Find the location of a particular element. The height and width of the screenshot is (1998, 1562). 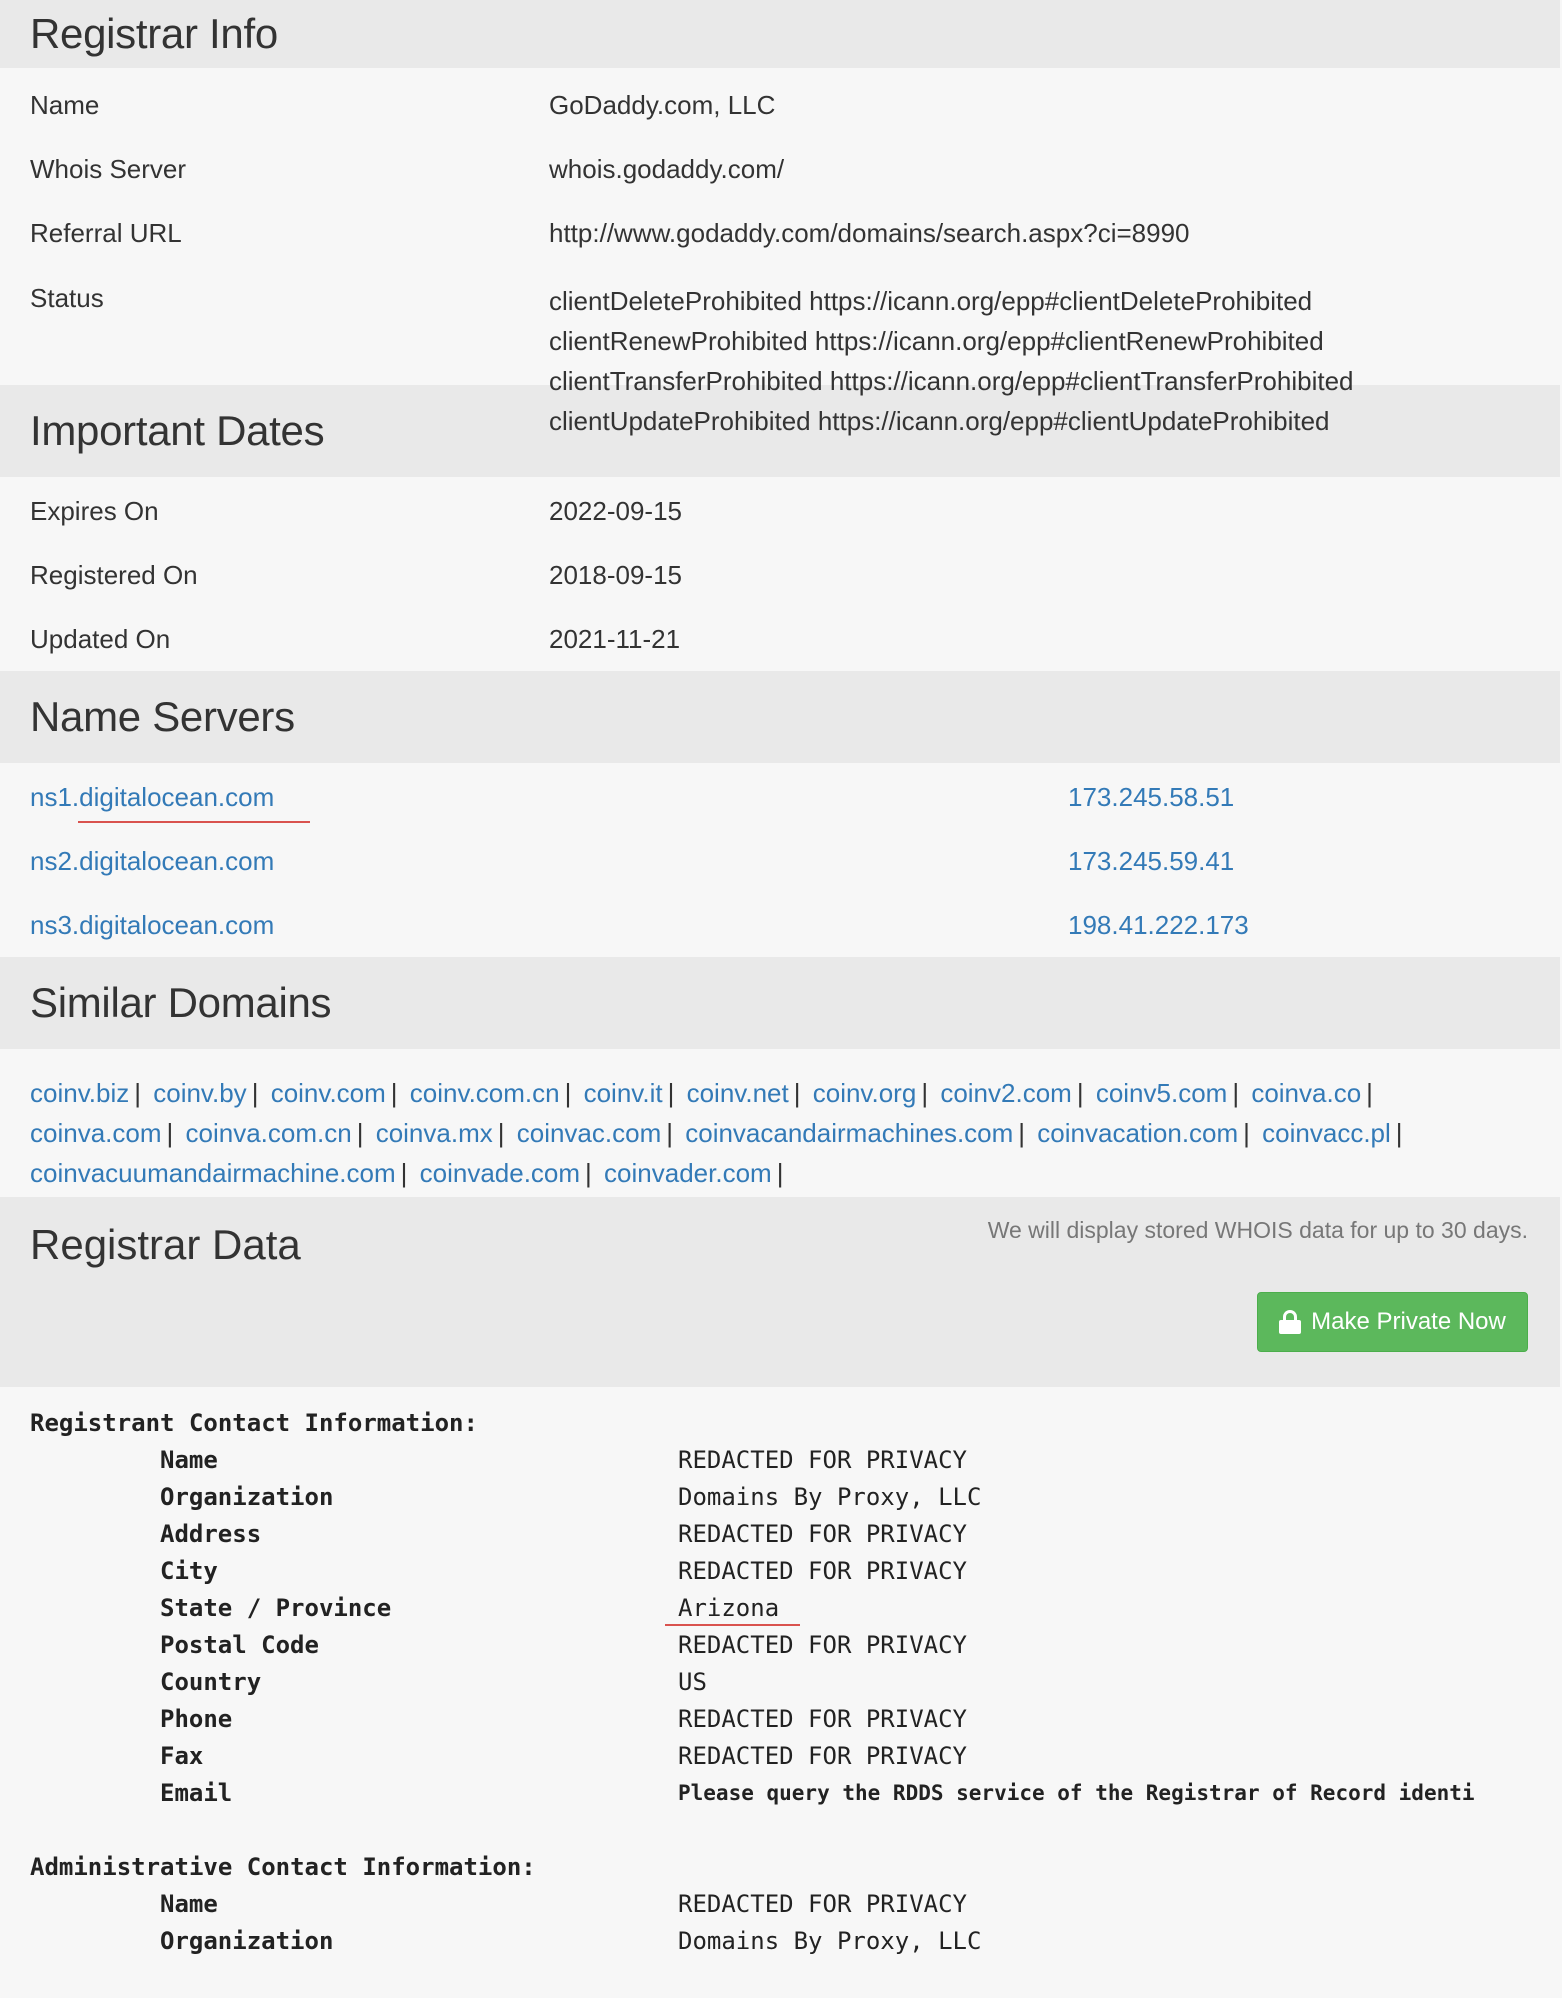

similar-domain-link: coinvacuumandairmachine.com is located at coordinates (213, 1173).